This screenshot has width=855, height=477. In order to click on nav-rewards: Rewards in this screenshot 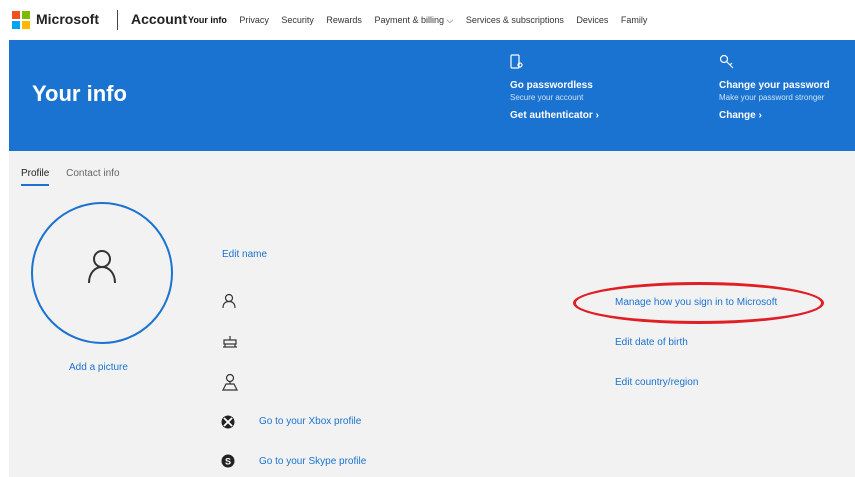, I will do `click(344, 20)`.